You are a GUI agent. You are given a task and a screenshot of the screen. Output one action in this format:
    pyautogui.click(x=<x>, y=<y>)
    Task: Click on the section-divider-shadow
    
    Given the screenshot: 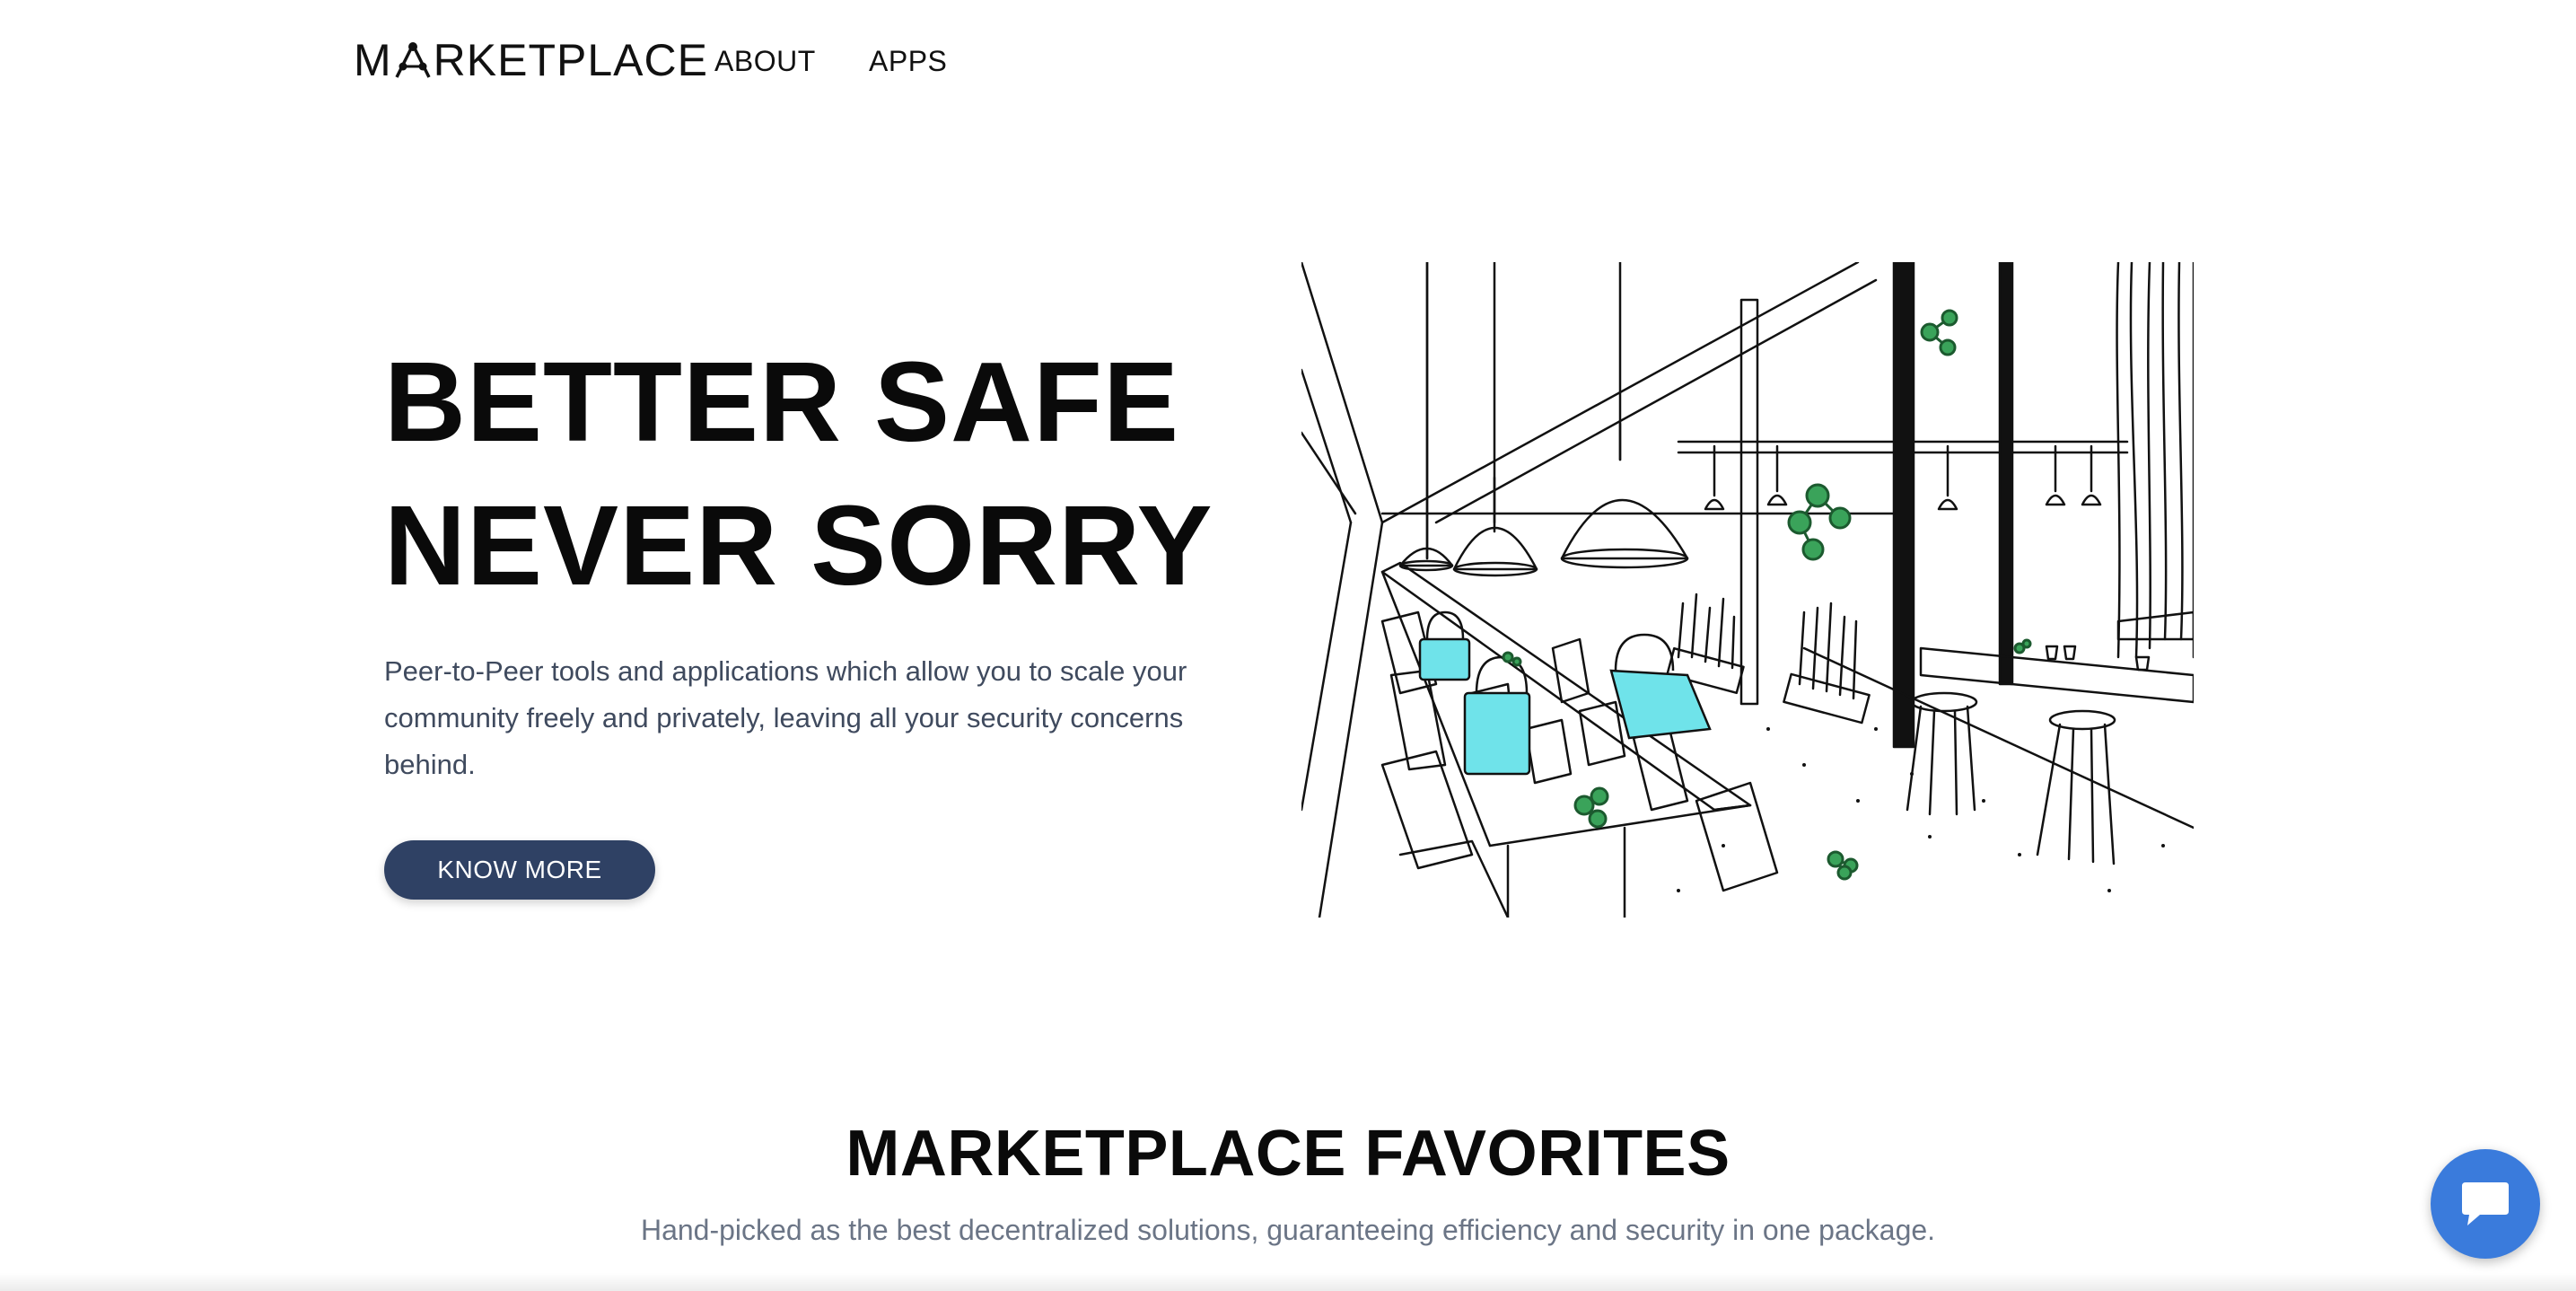 What is the action you would take?
    pyautogui.click(x=1288, y=1282)
    